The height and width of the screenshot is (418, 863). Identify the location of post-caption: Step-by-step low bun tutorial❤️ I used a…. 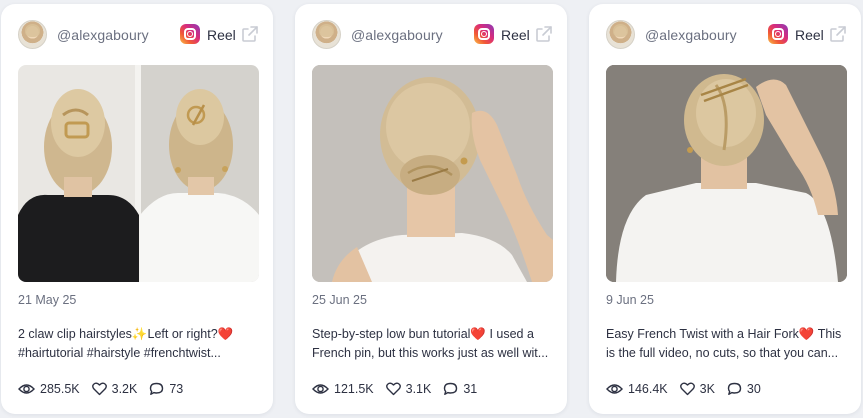
(432, 344).